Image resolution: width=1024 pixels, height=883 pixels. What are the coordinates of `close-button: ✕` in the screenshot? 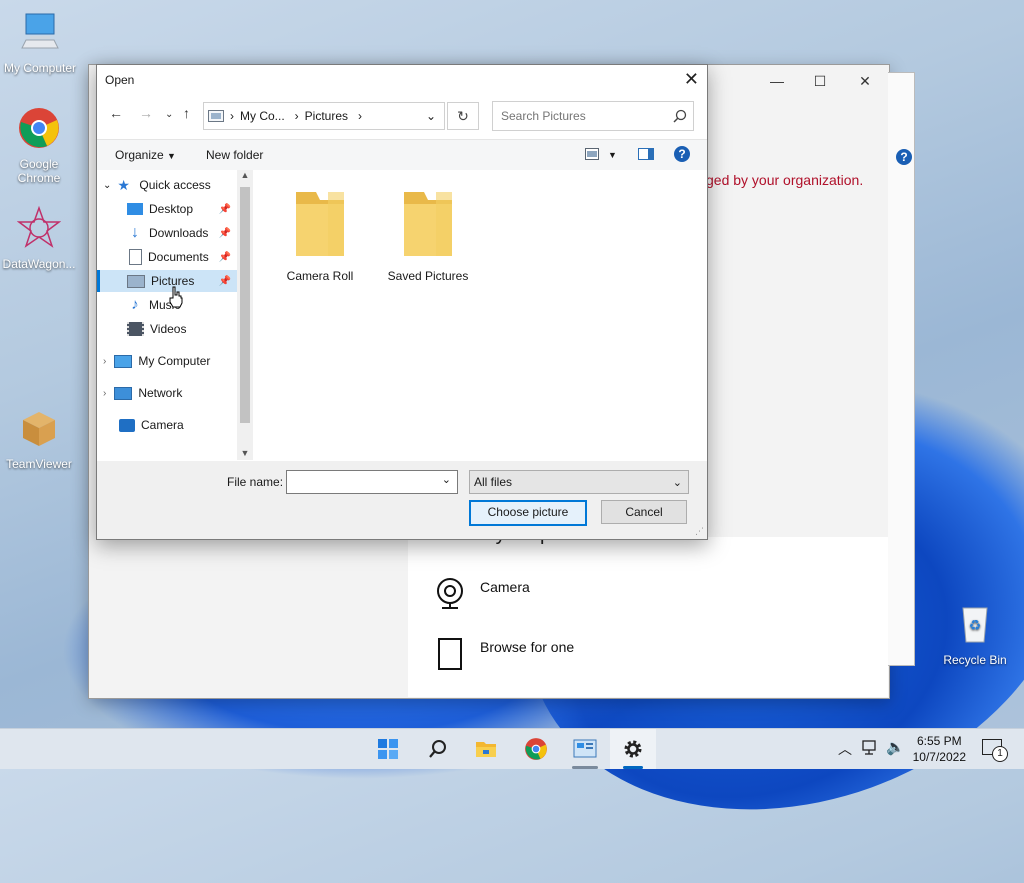 It's located at (865, 83).